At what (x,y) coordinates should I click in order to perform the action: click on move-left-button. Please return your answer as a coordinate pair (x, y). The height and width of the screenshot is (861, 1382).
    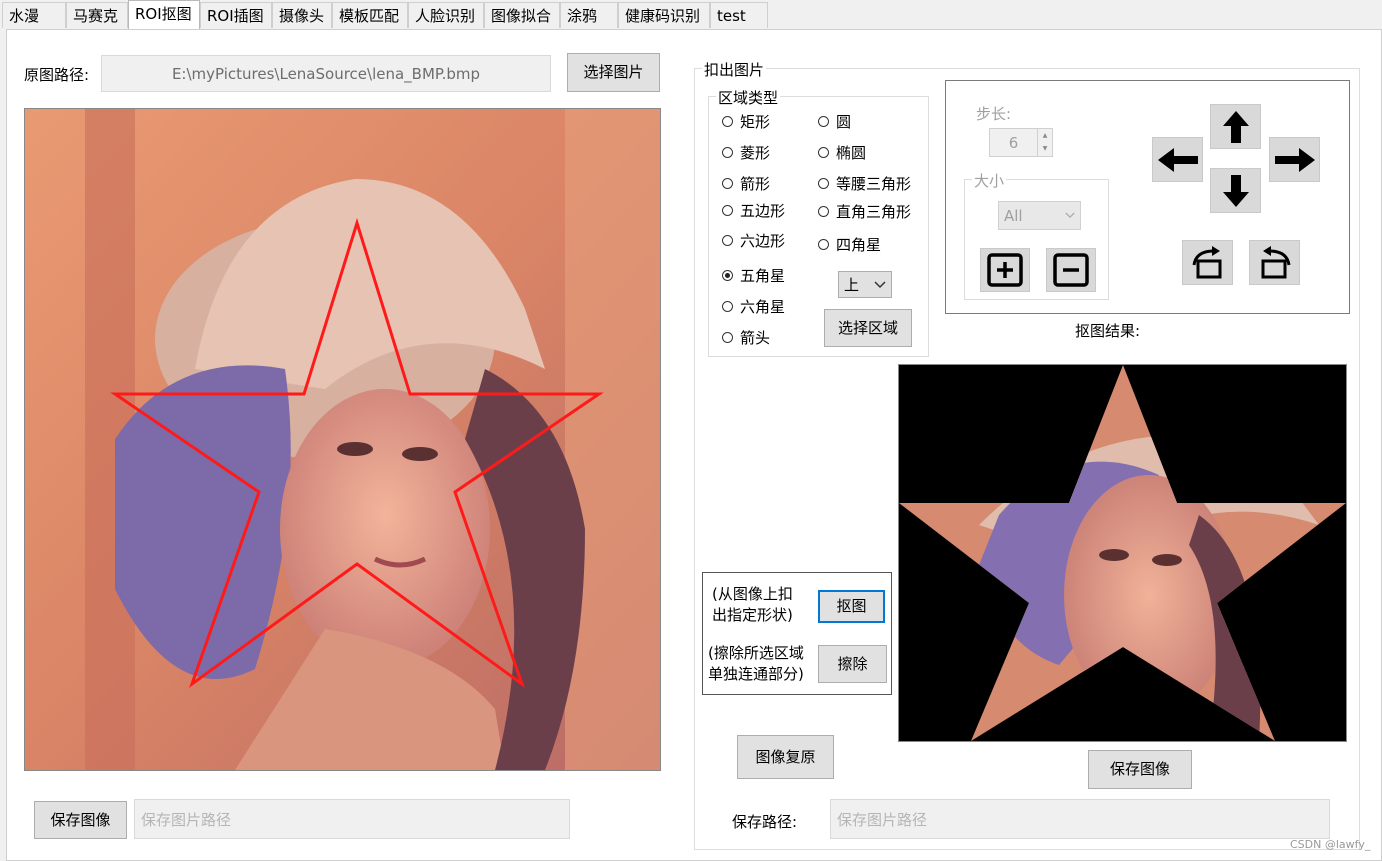
    Looking at the image, I should click on (1177, 159).